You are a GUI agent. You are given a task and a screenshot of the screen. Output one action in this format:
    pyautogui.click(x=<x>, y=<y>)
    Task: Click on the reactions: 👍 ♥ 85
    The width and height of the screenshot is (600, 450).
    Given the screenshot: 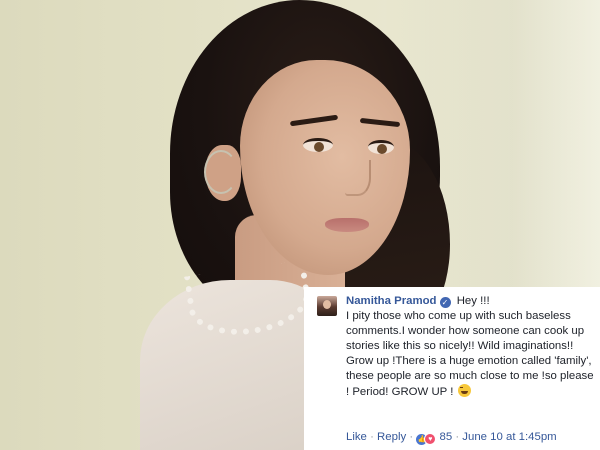 What is the action you would take?
    pyautogui.click(x=435, y=438)
    